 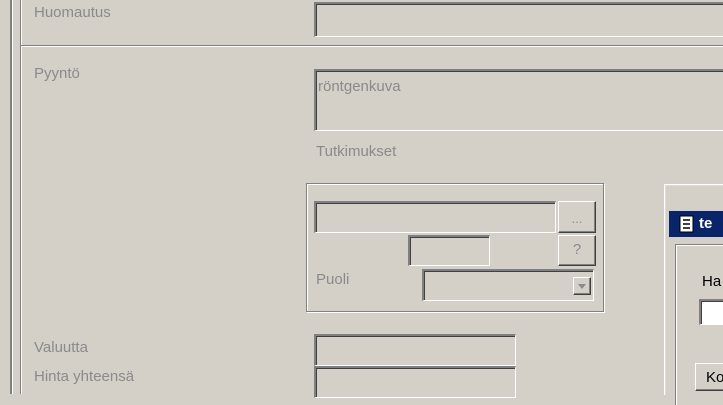 What do you see at coordinates (372, 45) in the screenshot?
I see `section-separator` at bounding box center [372, 45].